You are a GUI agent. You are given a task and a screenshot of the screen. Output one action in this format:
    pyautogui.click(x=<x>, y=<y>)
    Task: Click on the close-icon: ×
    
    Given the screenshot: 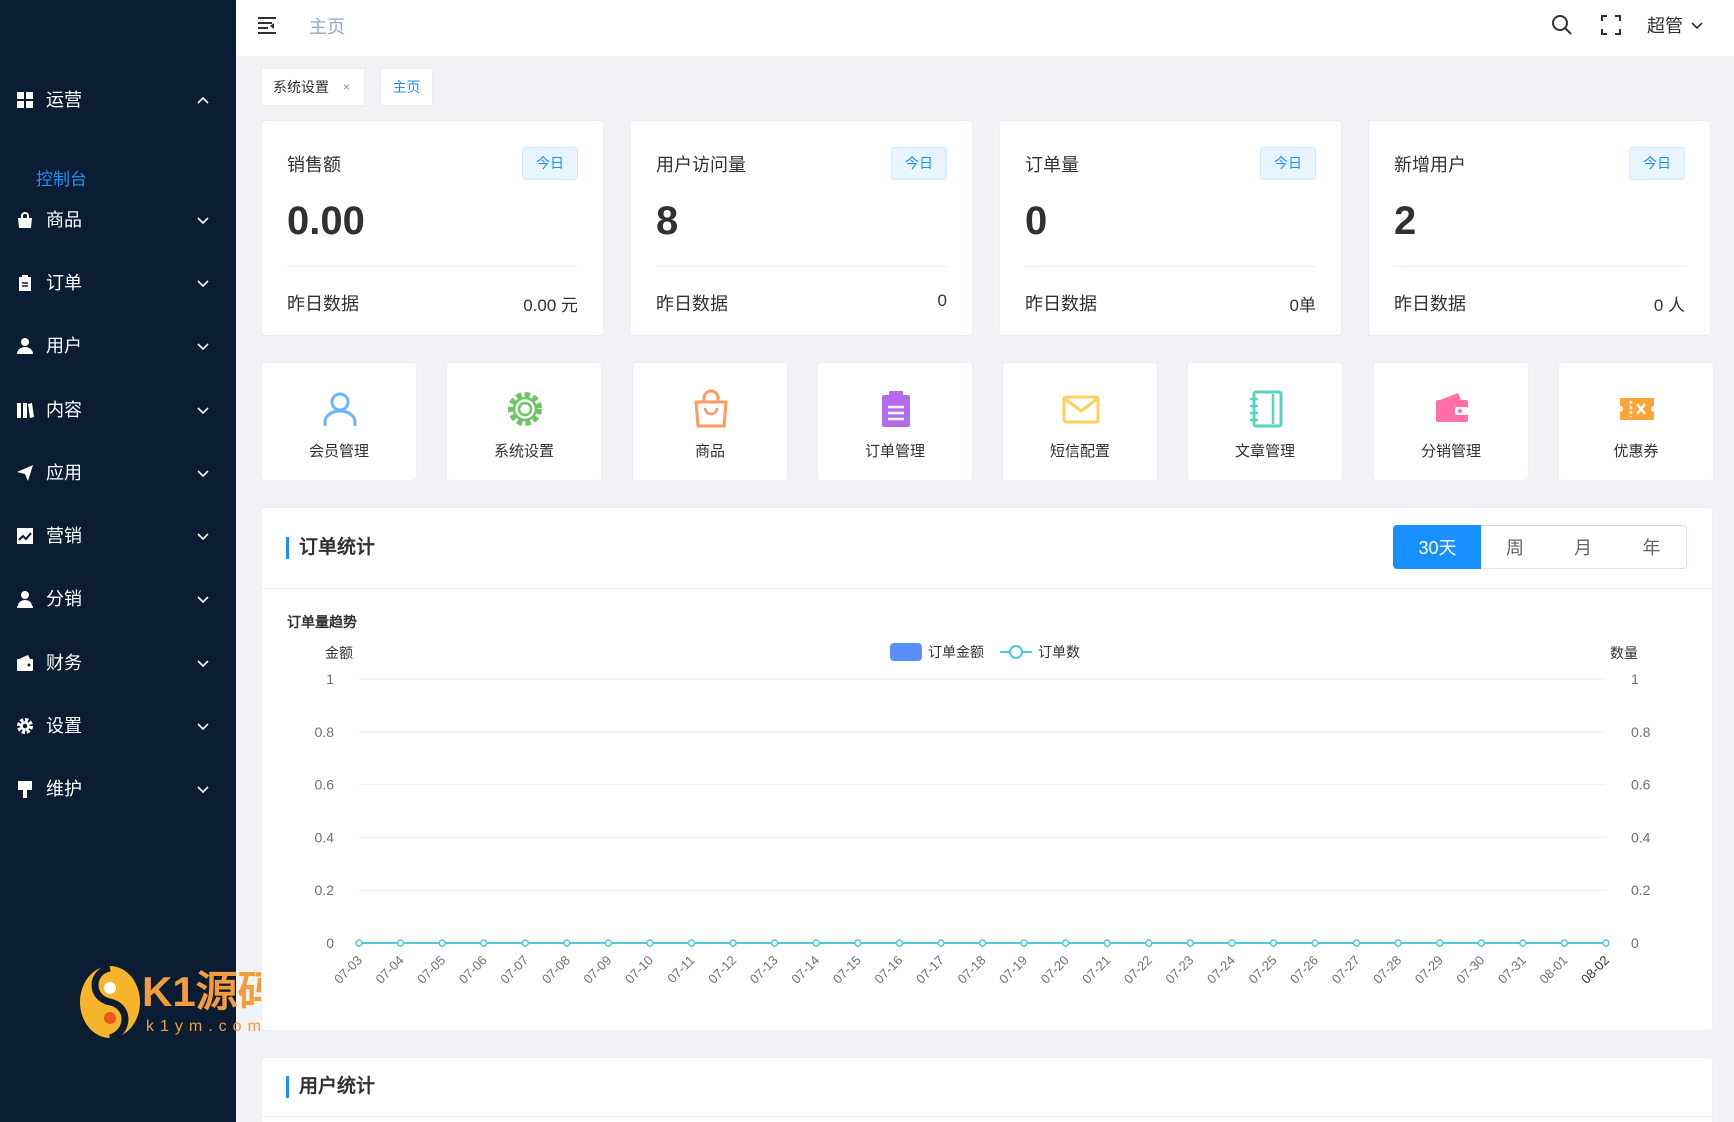 What is the action you would take?
    pyautogui.click(x=346, y=87)
    